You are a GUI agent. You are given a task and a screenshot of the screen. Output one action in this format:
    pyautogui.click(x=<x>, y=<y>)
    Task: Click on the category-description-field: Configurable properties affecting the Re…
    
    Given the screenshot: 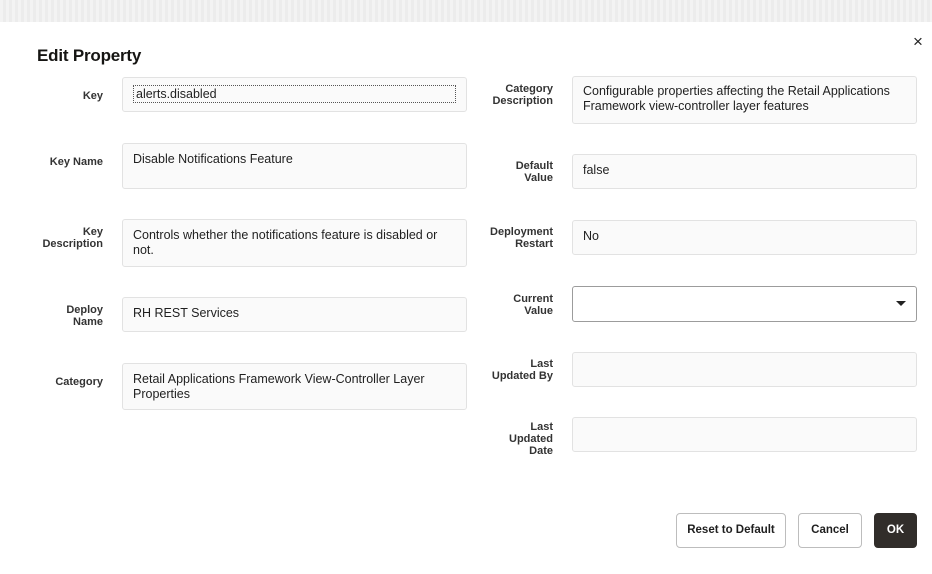 What is the action you would take?
    pyautogui.click(x=744, y=100)
    